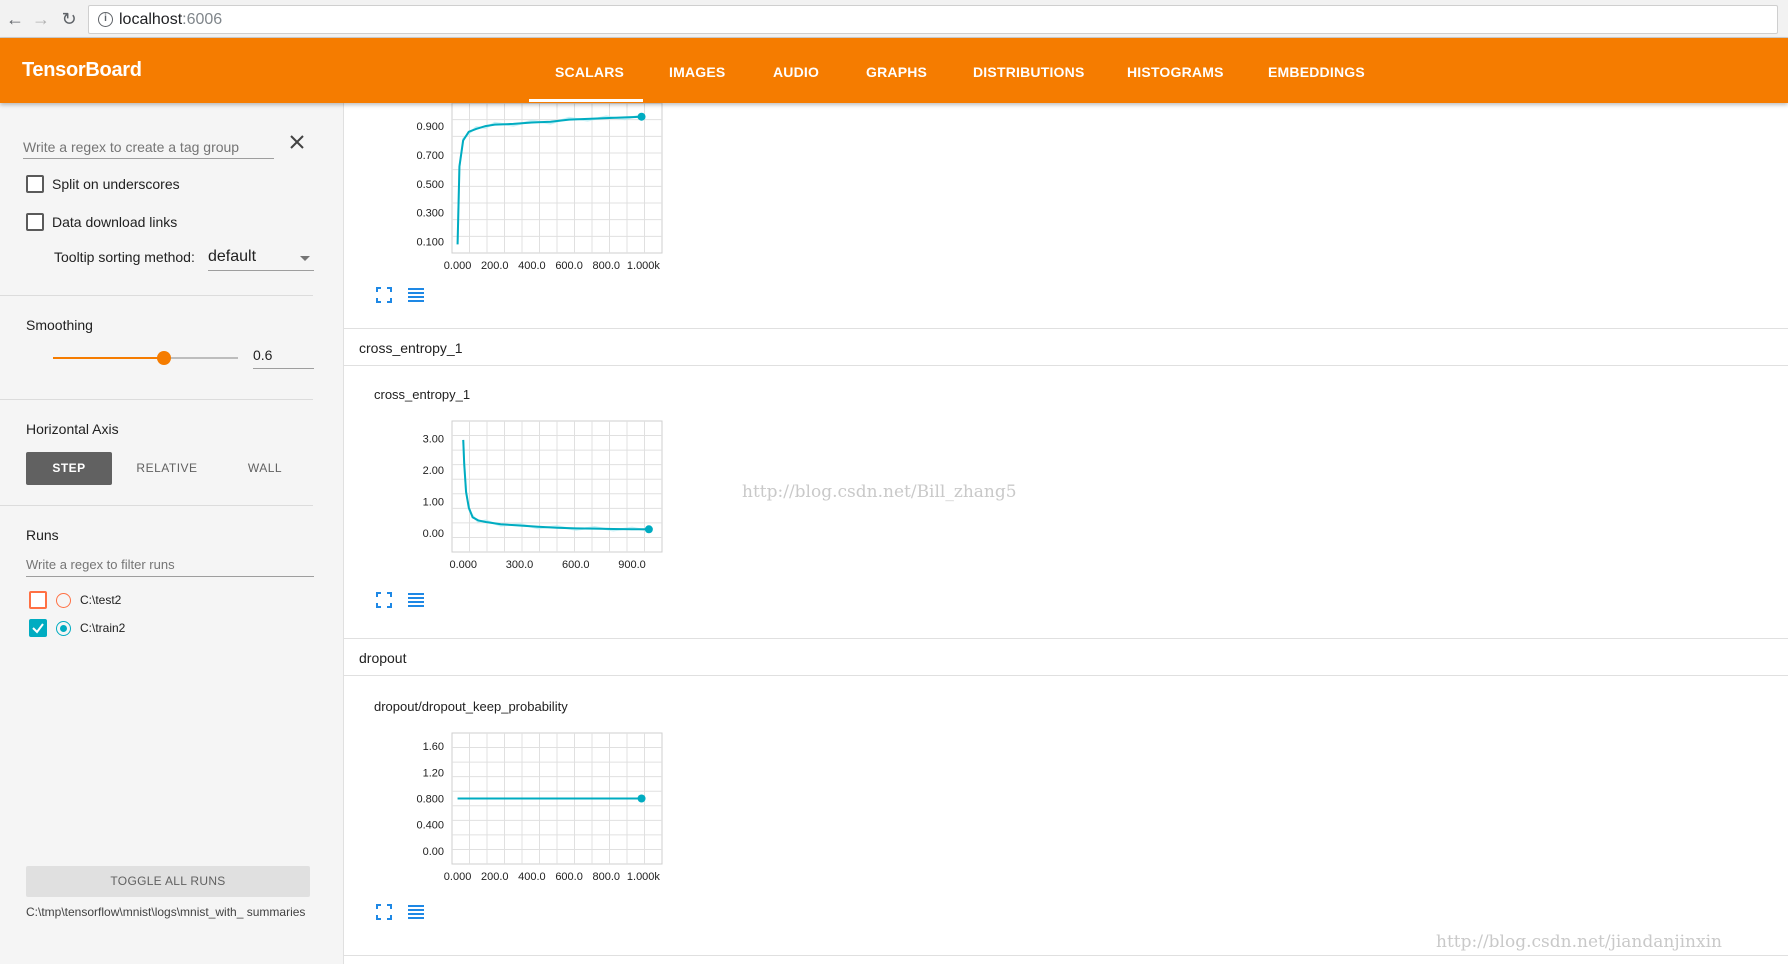 This screenshot has width=1788, height=964. What do you see at coordinates (1029, 72) in the screenshot?
I see `tab-distributions: DISTRIBUTIONS` at bounding box center [1029, 72].